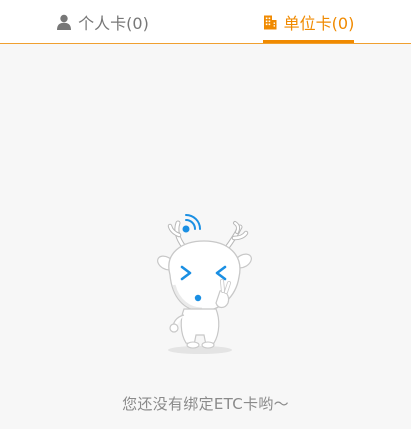 The image size is (411, 429). What do you see at coordinates (203, 282) in the screenshot?
I see `deer-mascot-illustration` at bounding box center [203, 282].